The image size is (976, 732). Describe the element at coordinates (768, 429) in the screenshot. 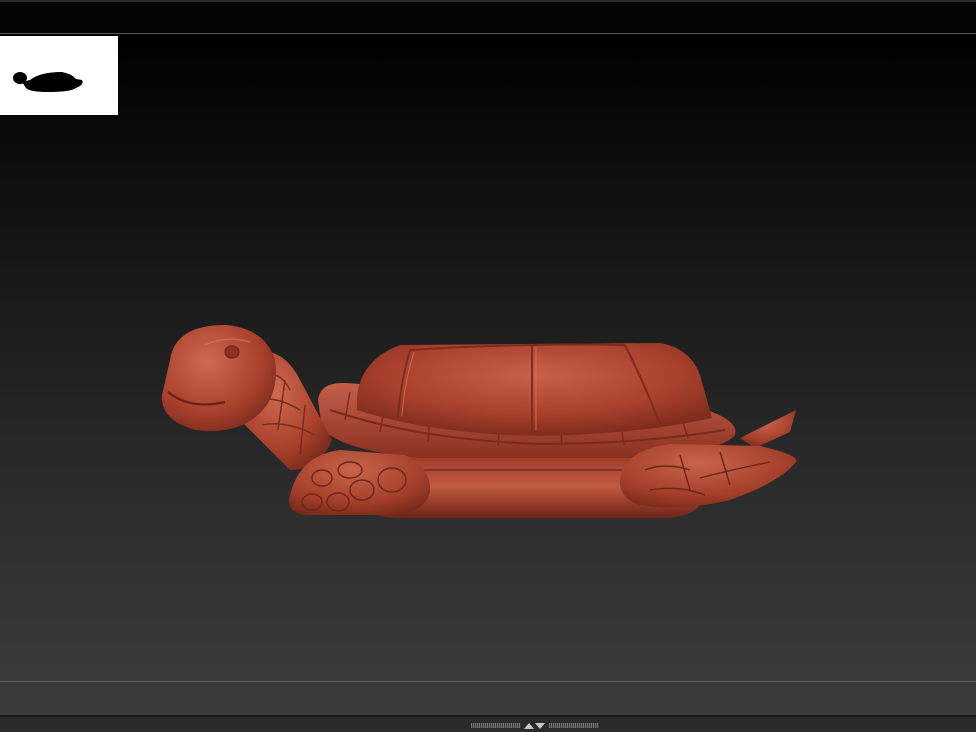

I see `turtle-tail` at that location.